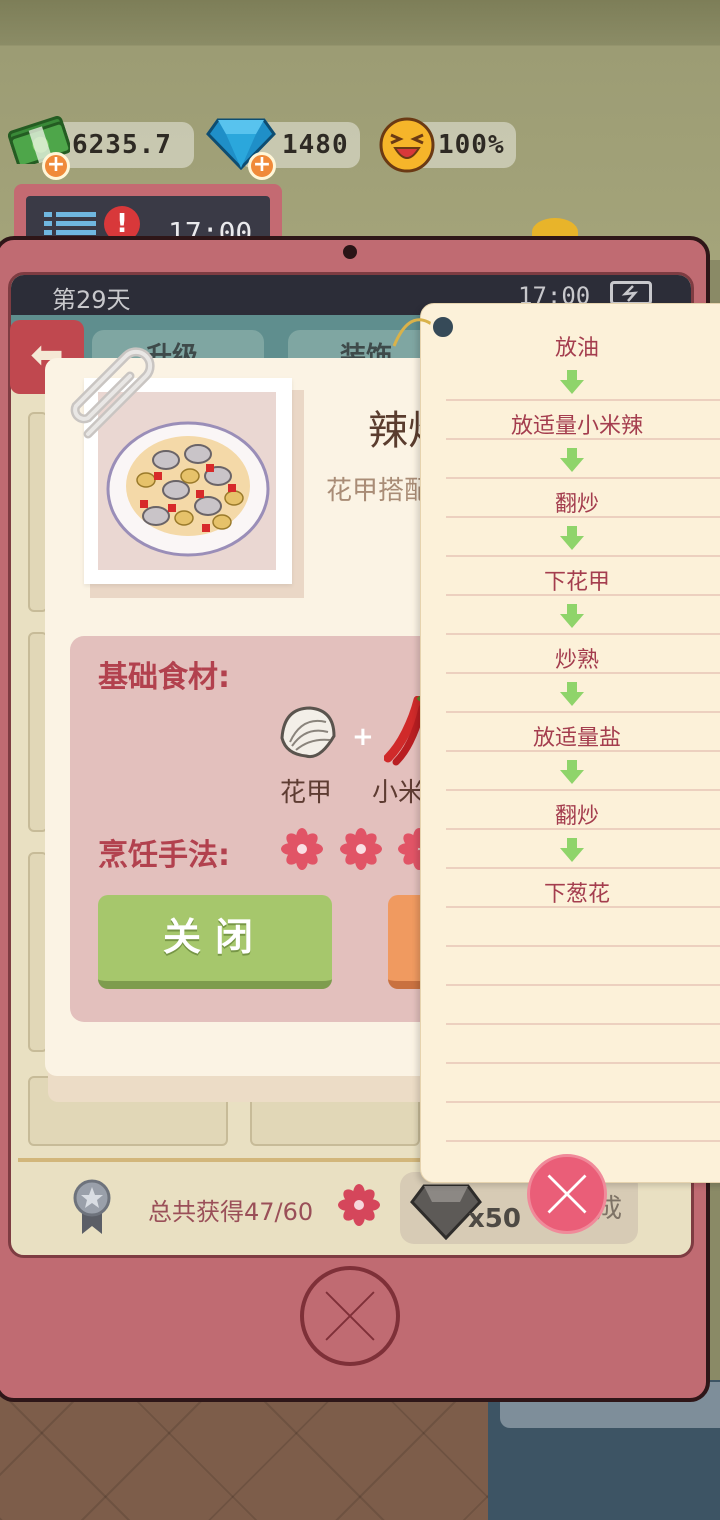 This screenshot has height=1520, width=720. Describe the element at coordinates (378, 491) in the screenshot. I see `dish-description: 花甲搭配` at that location.